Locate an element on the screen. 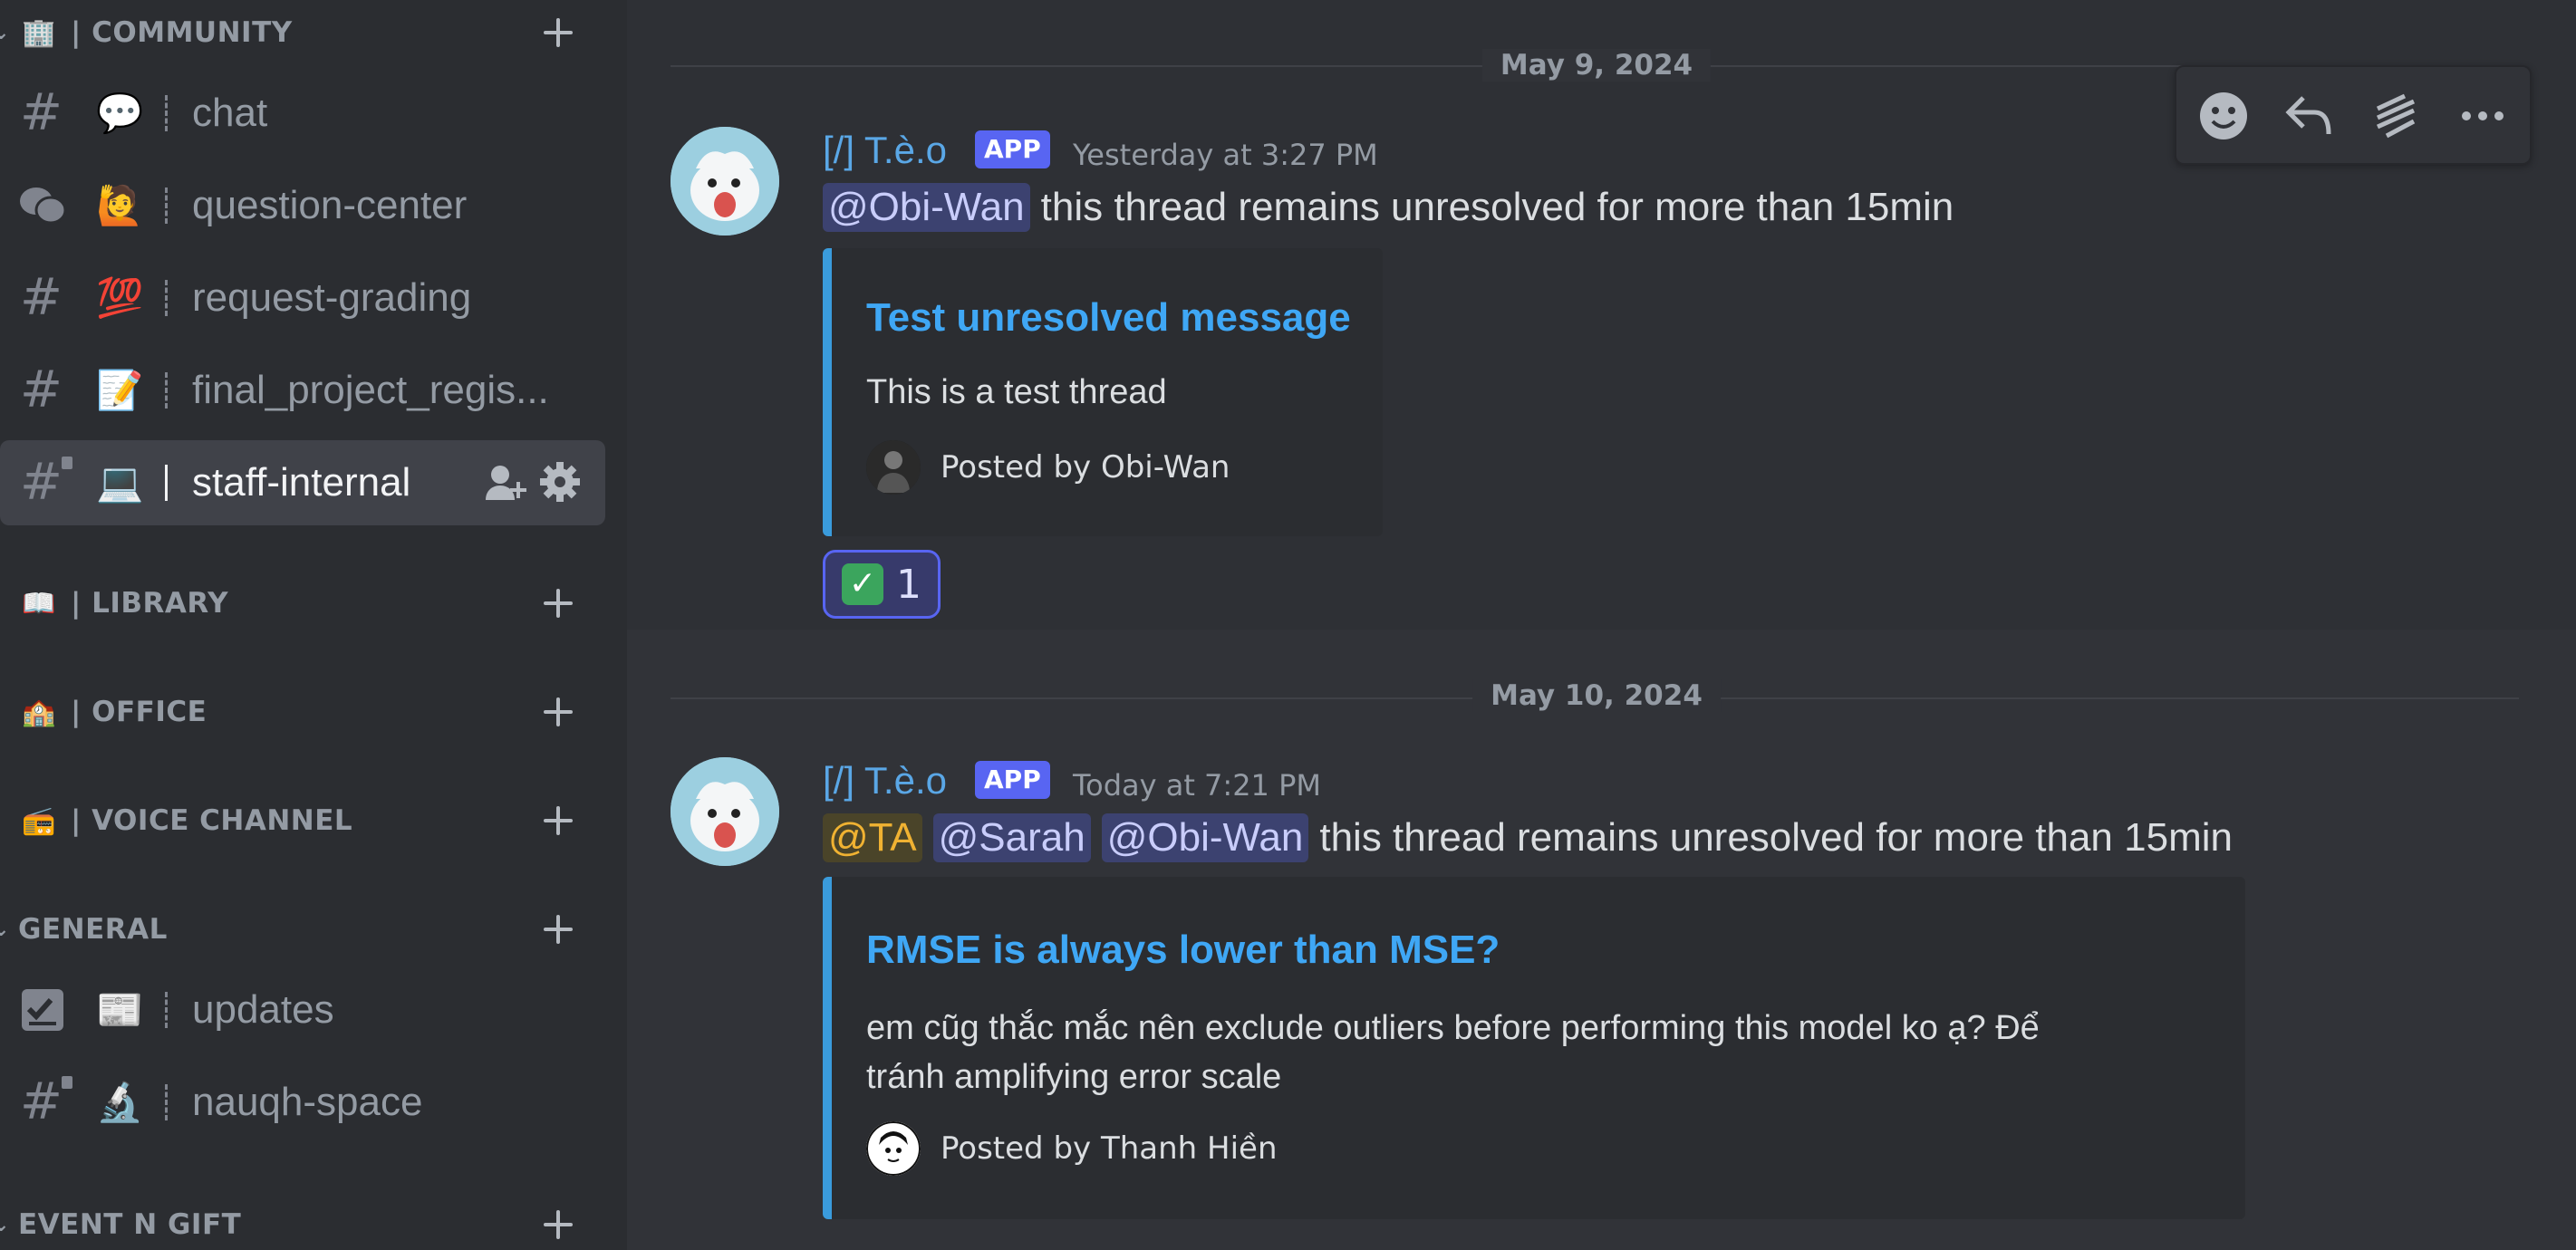 Image resolution: width=2576 pixels, height=1250 pixels. channel-emoji: 💯 is located at coordinates (120, 298).